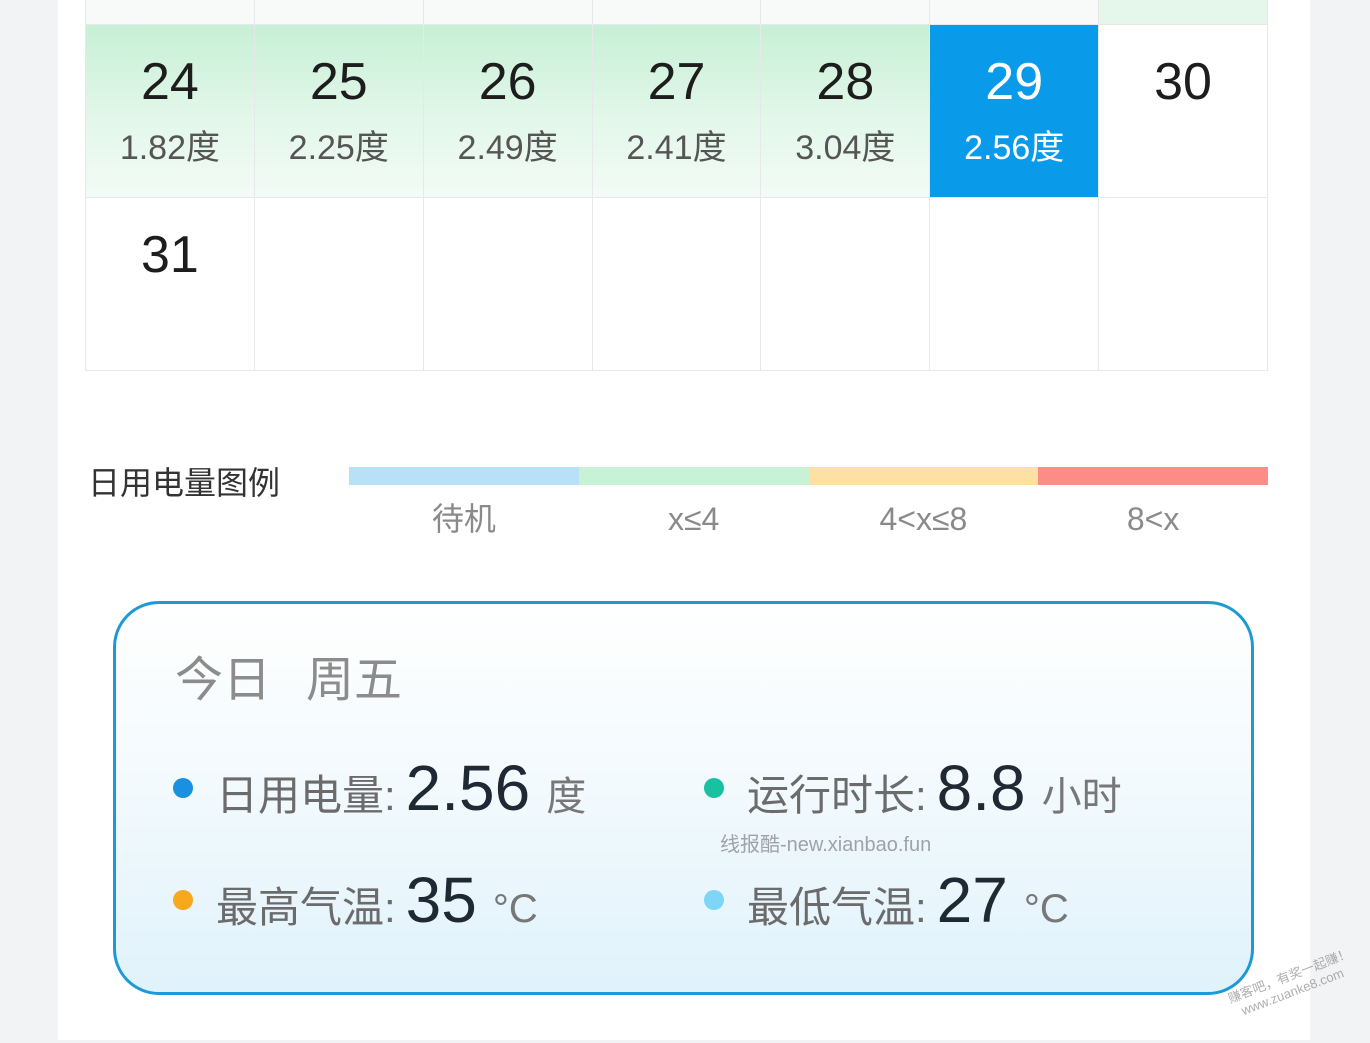 The image size is (1370, 1043). I want to click on stat-value: 27, so click(972, 900).